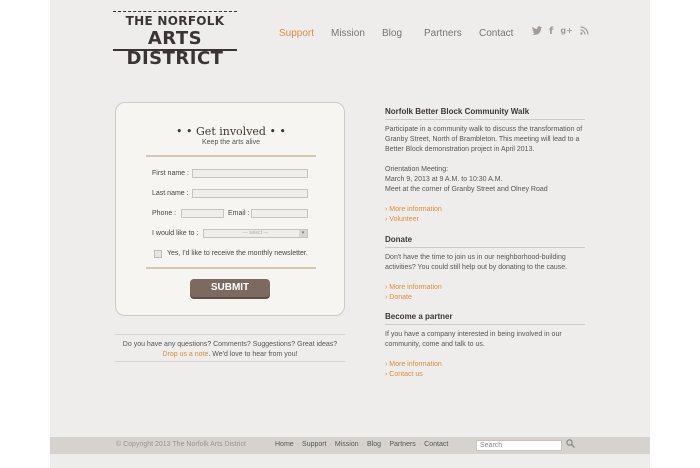 The height and width of the screenshot is (468, 700). Describe the element at coordinates (231, 142) in the screenshot. I see `form-subtitle: Keep the arts alive` at that location.